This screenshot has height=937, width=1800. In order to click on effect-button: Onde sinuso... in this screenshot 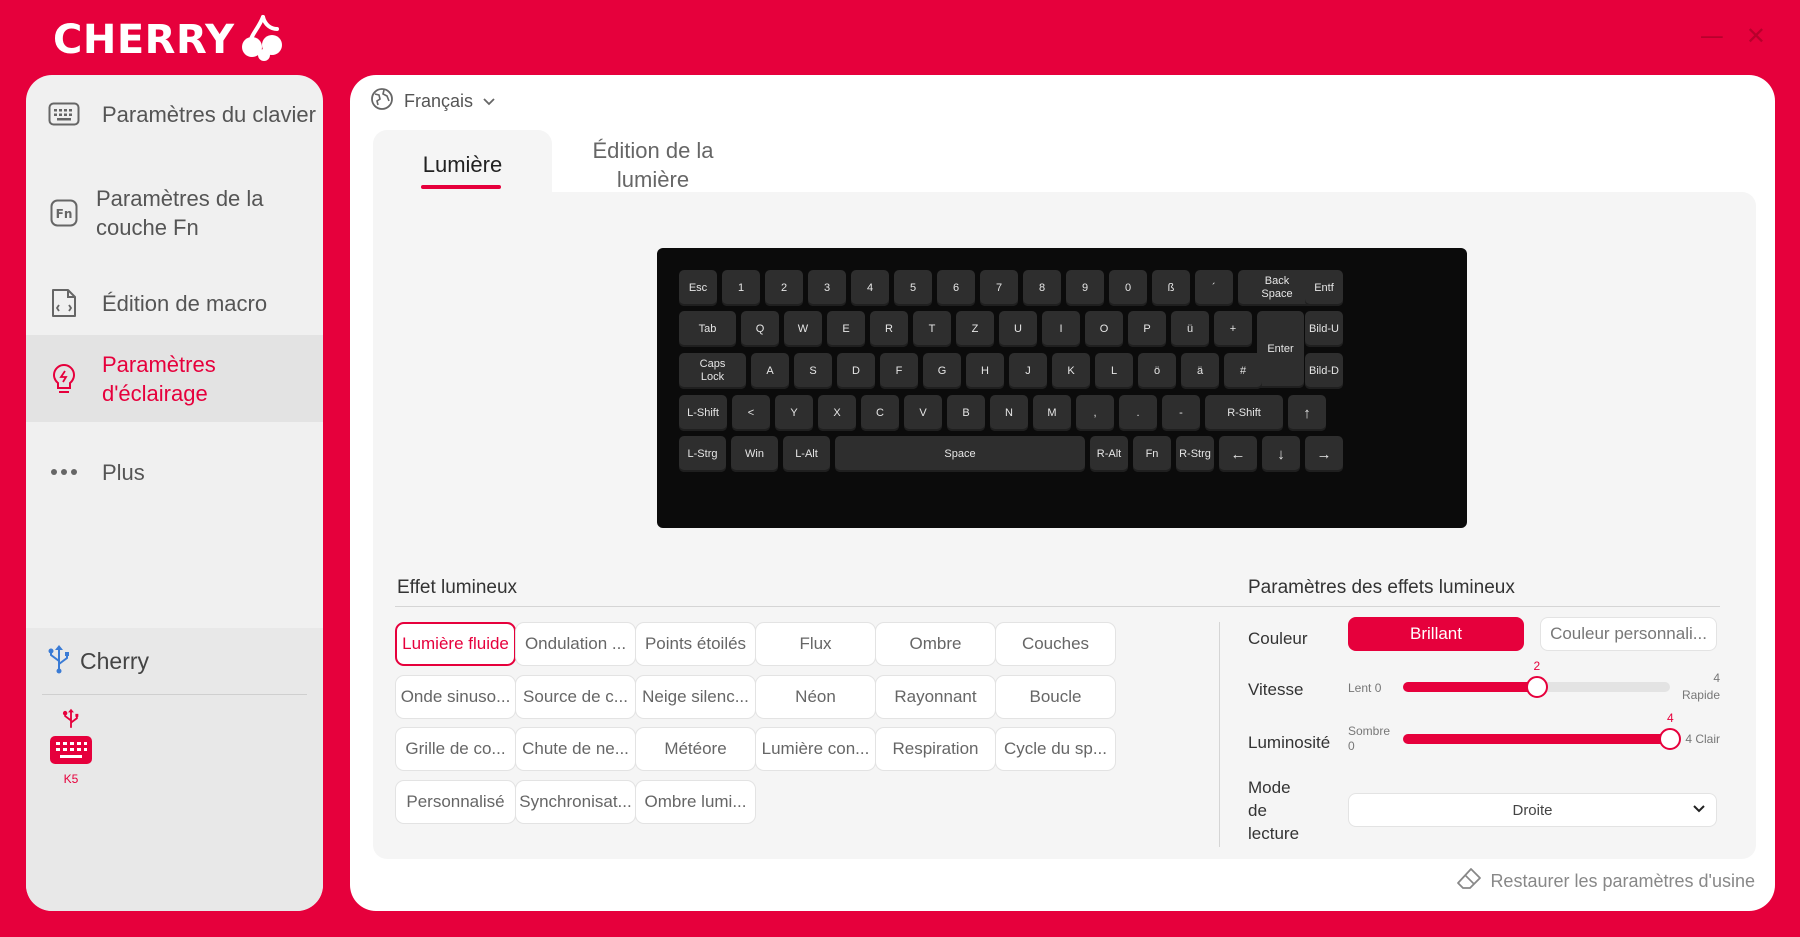, I will do `click(455, 697)`.